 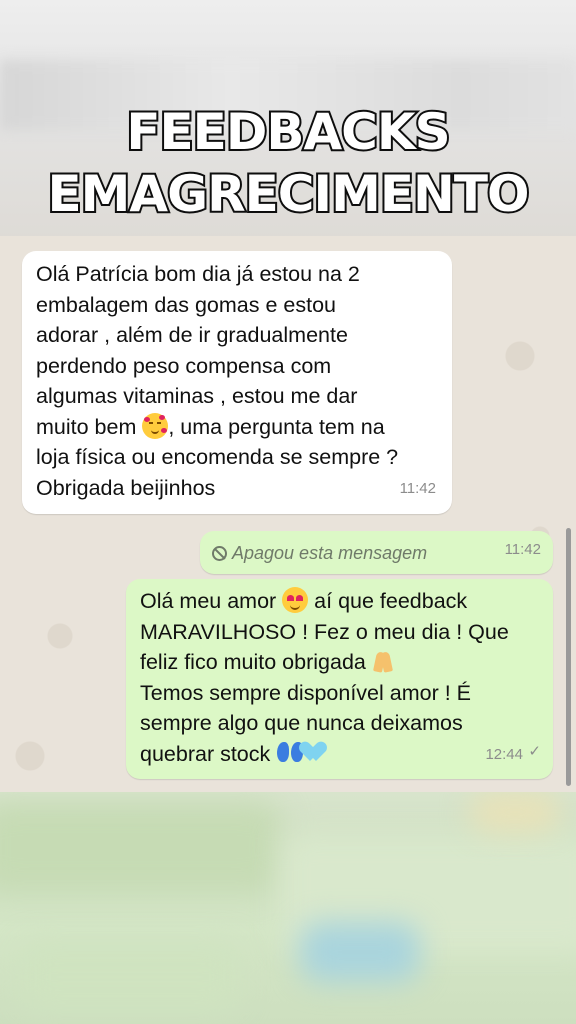 I want to click on folded-hands-icon, so click(x=383, y=661).